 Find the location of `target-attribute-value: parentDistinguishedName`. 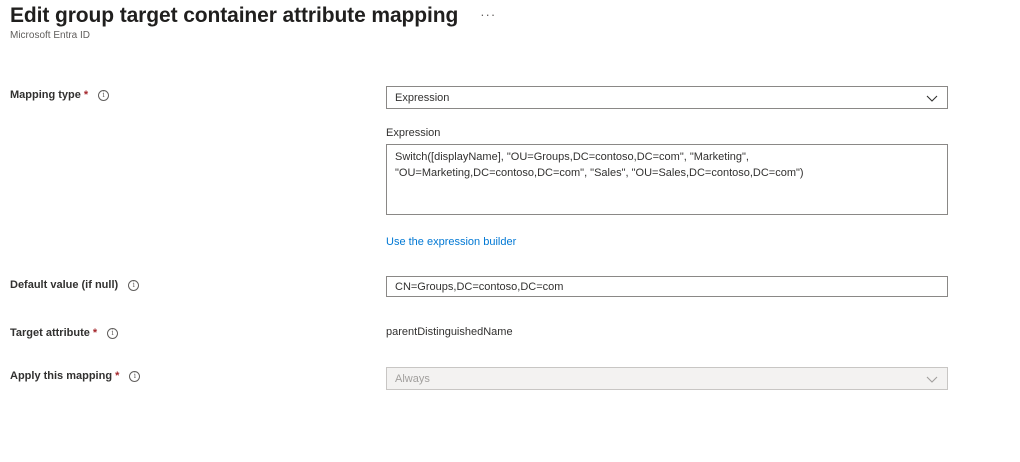

target-attribute-value: parentDistinguishedName is located at coordinates (449, 332).